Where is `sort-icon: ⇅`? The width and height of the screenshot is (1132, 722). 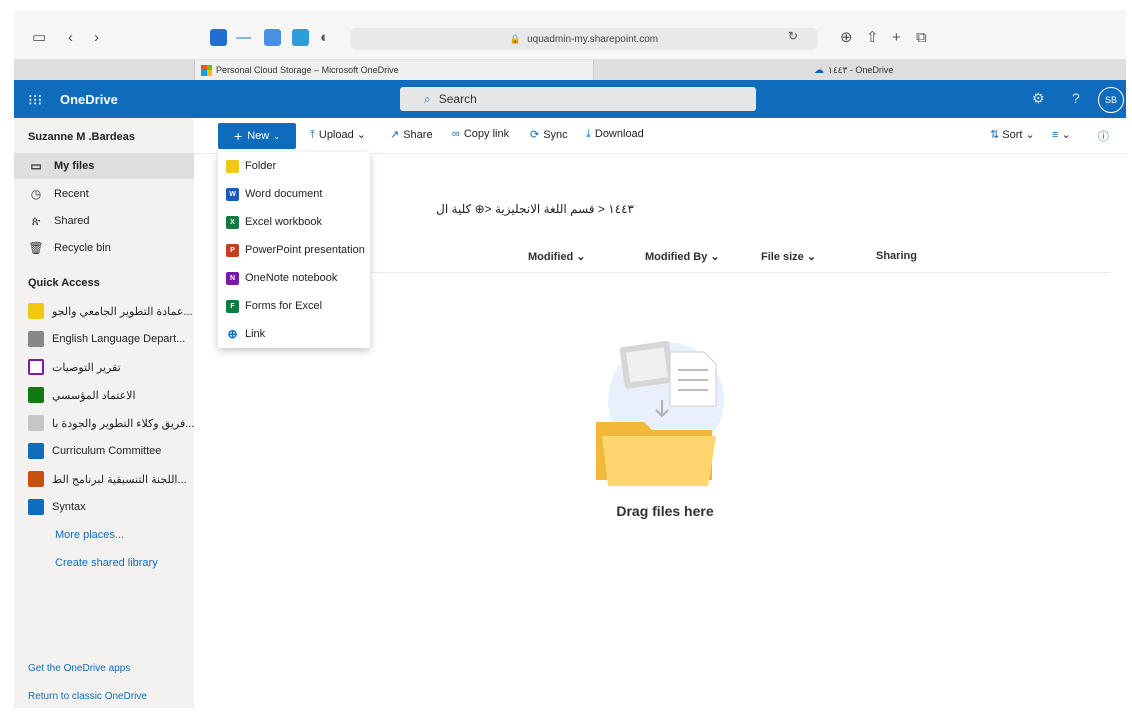 sort-icon: ⇅ is located at coordinates (995, 135).